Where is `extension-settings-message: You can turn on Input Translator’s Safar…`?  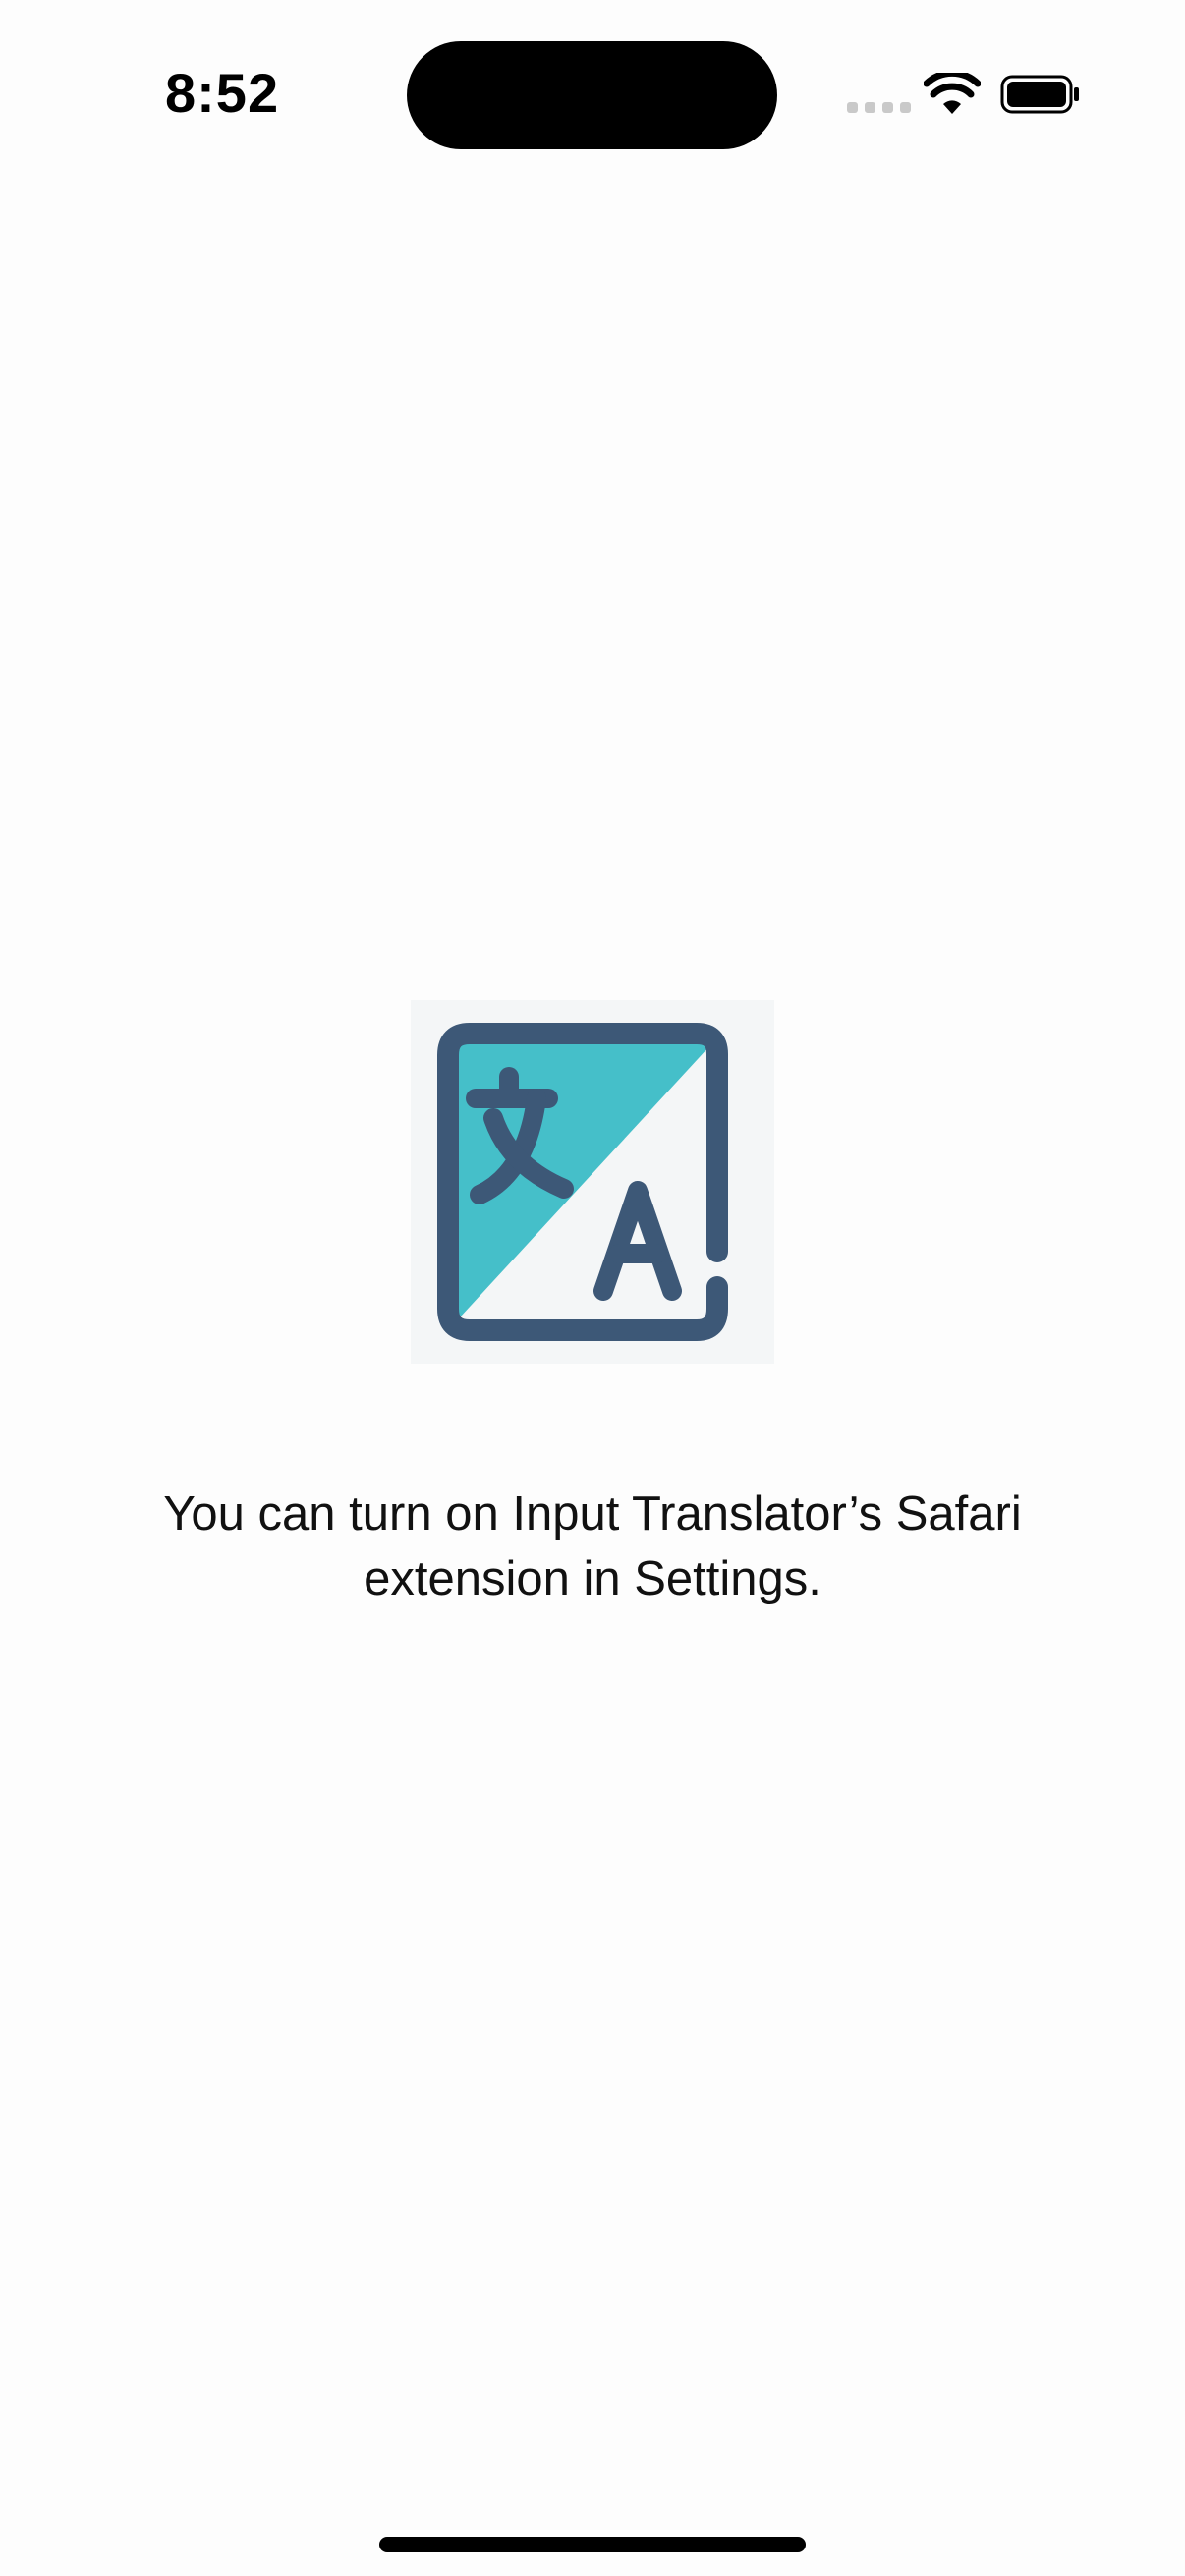 extension-settings-message: You can turn on Input Translator’s Safar… is located at coordinates (592, 1546).